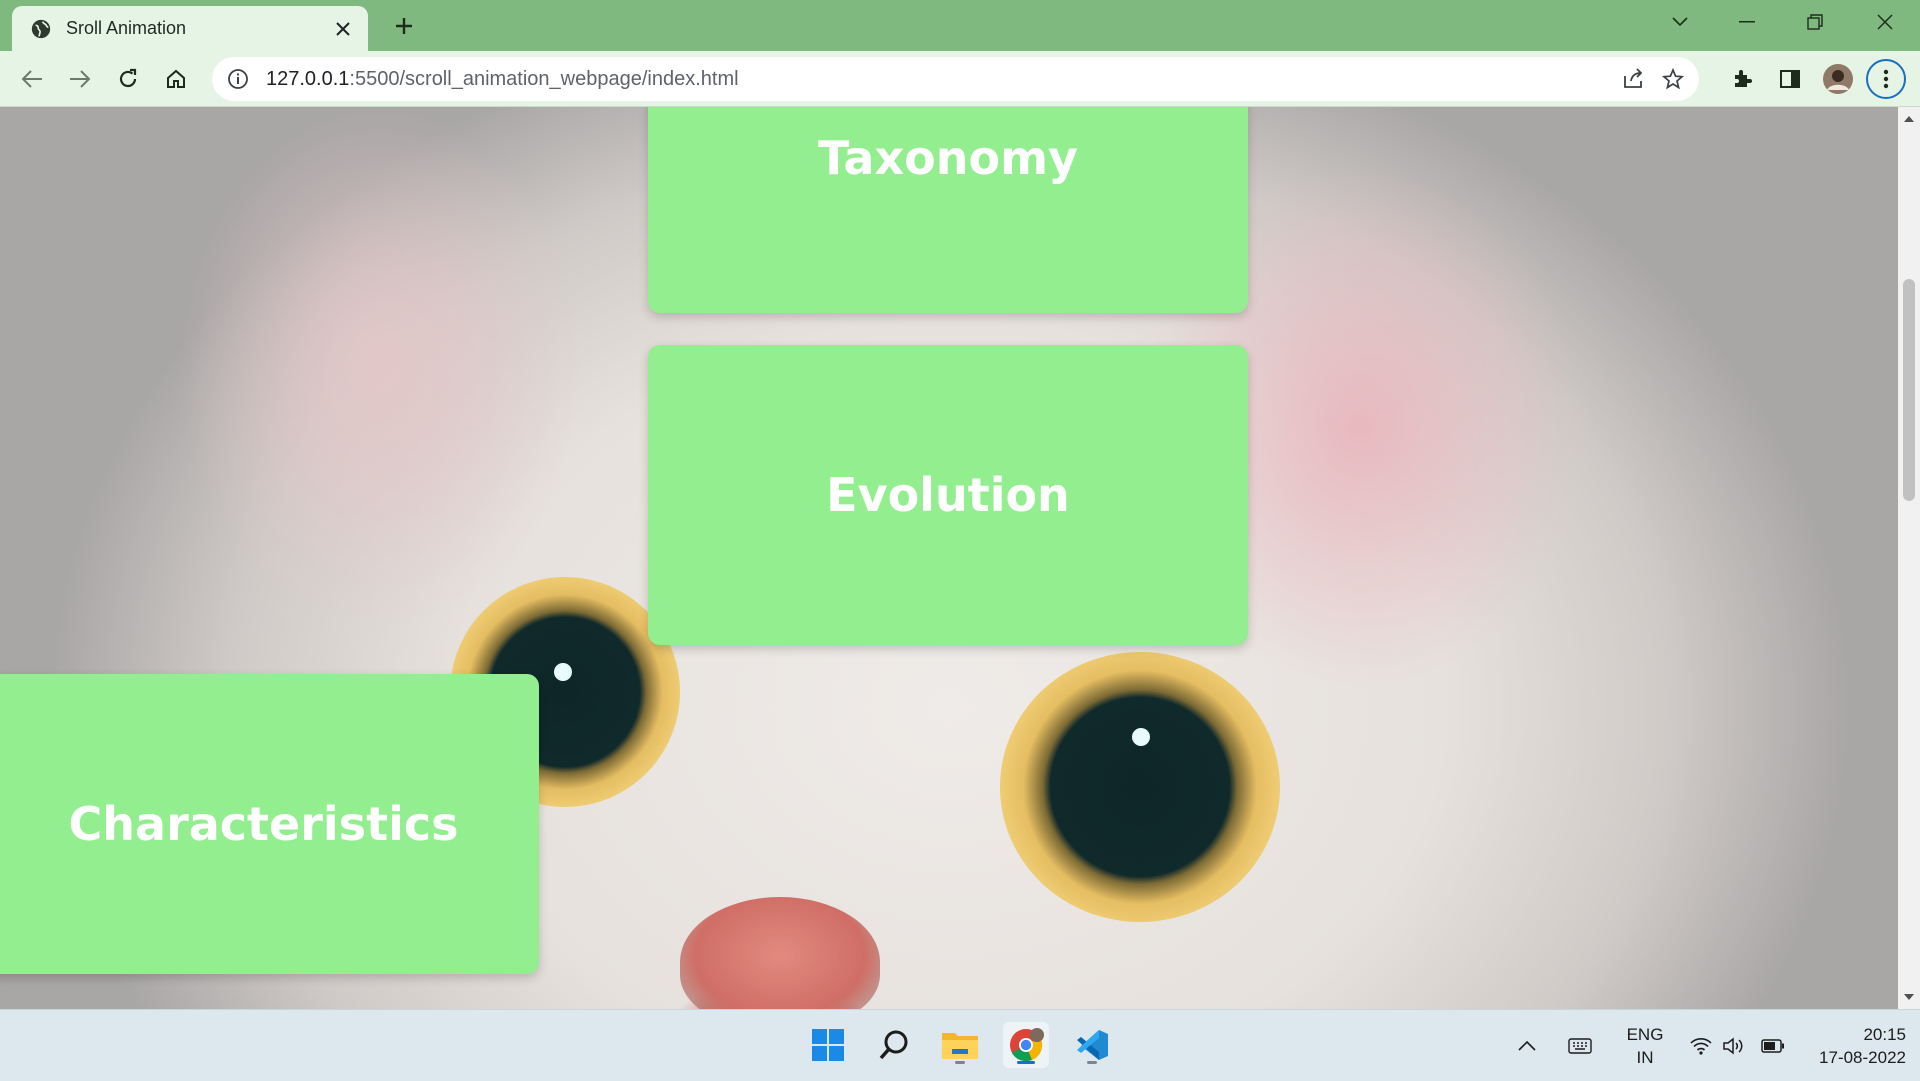 The width and height of the screenshot is (1920, 1081). I want to click on card-characteristics: Characteristics, so click(269, 824).